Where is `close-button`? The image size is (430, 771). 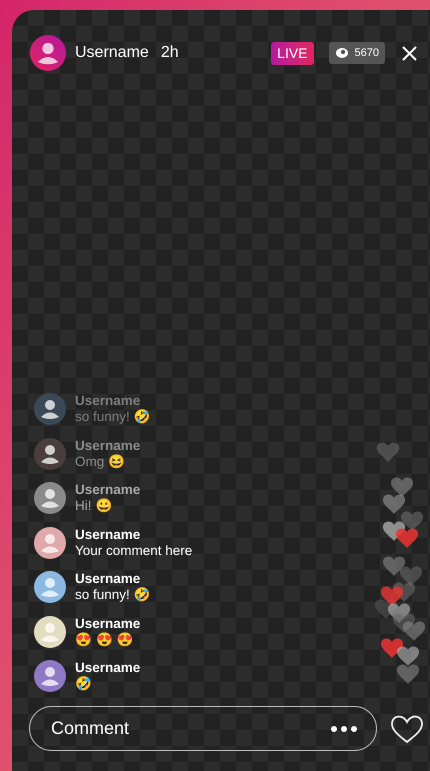 close-button is located at coordinates (409, 53).